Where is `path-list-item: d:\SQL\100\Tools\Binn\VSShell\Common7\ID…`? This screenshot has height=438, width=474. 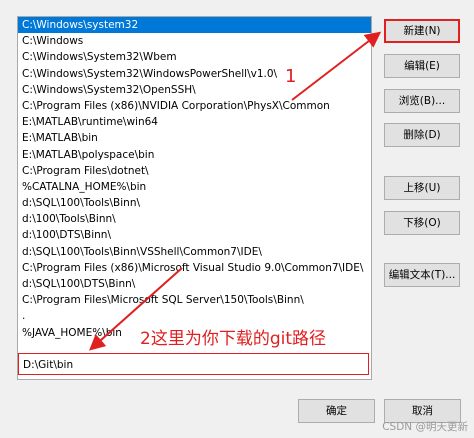
path-list-item: d:\SQL\100\Tools\Binn\VSShell\Common7\ID… is located at coordinates (194, 252).